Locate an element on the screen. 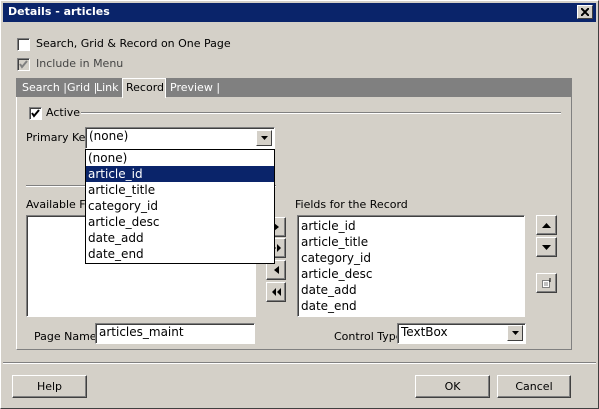 This screenshot has width=599, height=409. include-menu-checkbox is located at coordinates (23, 64).